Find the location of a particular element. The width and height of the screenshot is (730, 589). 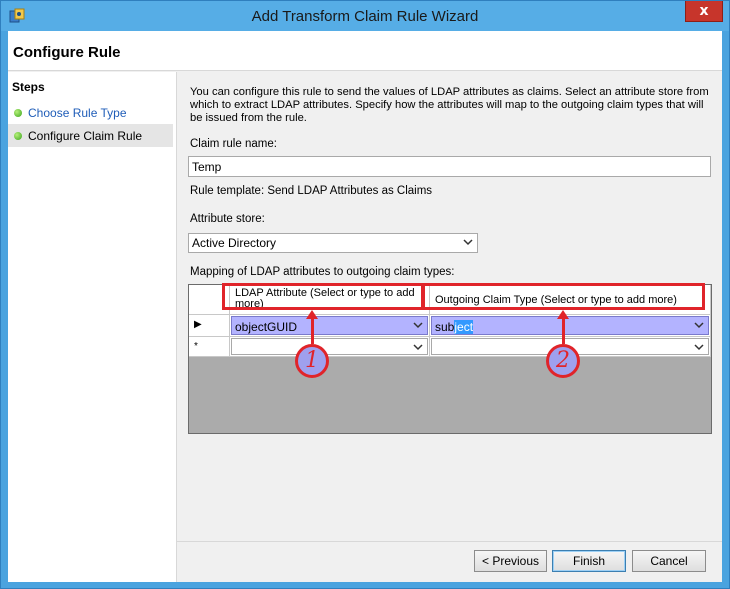

ldap-attribute-combo is located at coordinates (329, 346).